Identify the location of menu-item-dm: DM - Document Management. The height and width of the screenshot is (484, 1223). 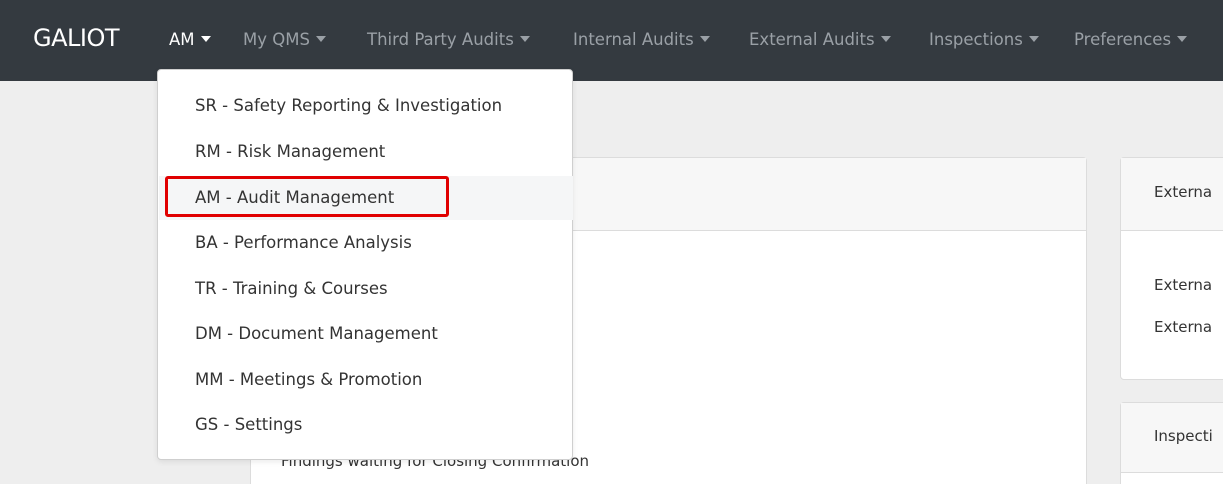
(366, 334).